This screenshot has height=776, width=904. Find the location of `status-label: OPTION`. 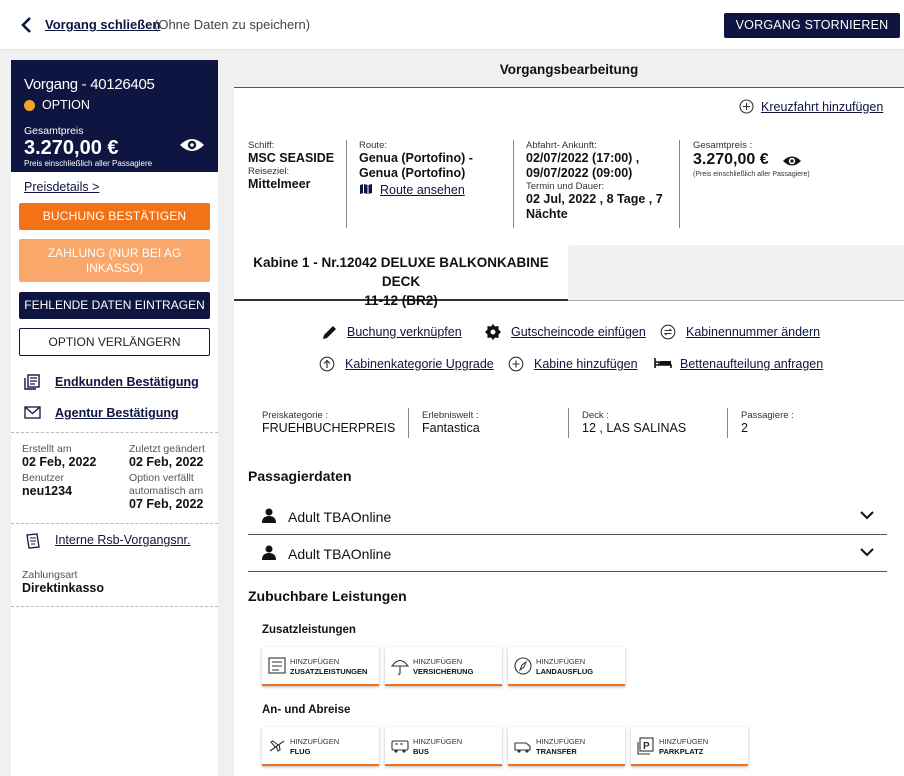

status-label: OPTION is located at coordinates (66, 105).